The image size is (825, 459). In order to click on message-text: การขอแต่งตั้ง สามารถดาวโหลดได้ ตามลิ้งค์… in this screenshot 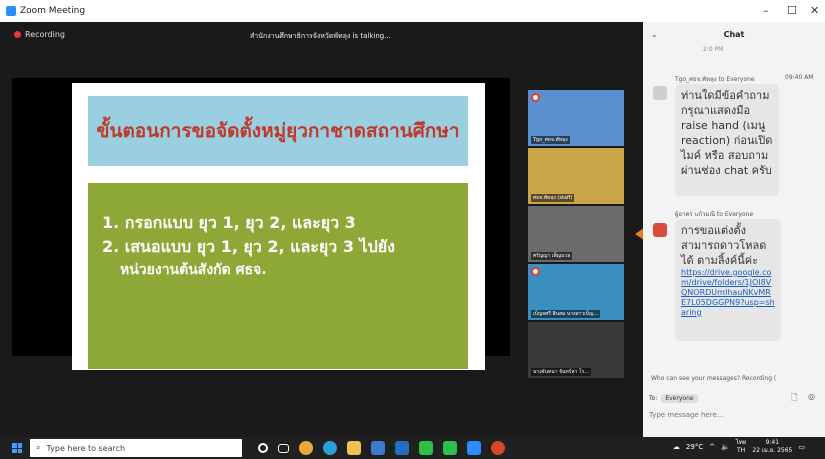, I will do `click(724, 245)`.